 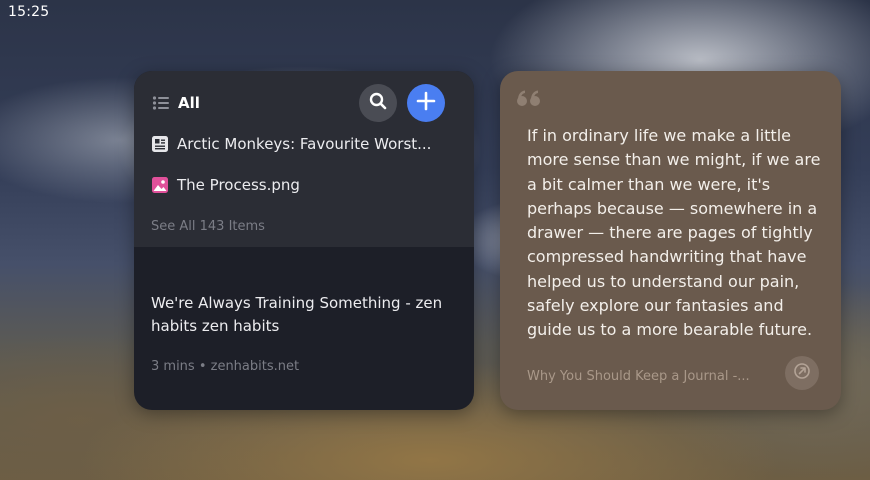 What do you see at coordinates (176, 103) in the screenshot?
I see `filter-header: All` at bounding box center [176, 103].